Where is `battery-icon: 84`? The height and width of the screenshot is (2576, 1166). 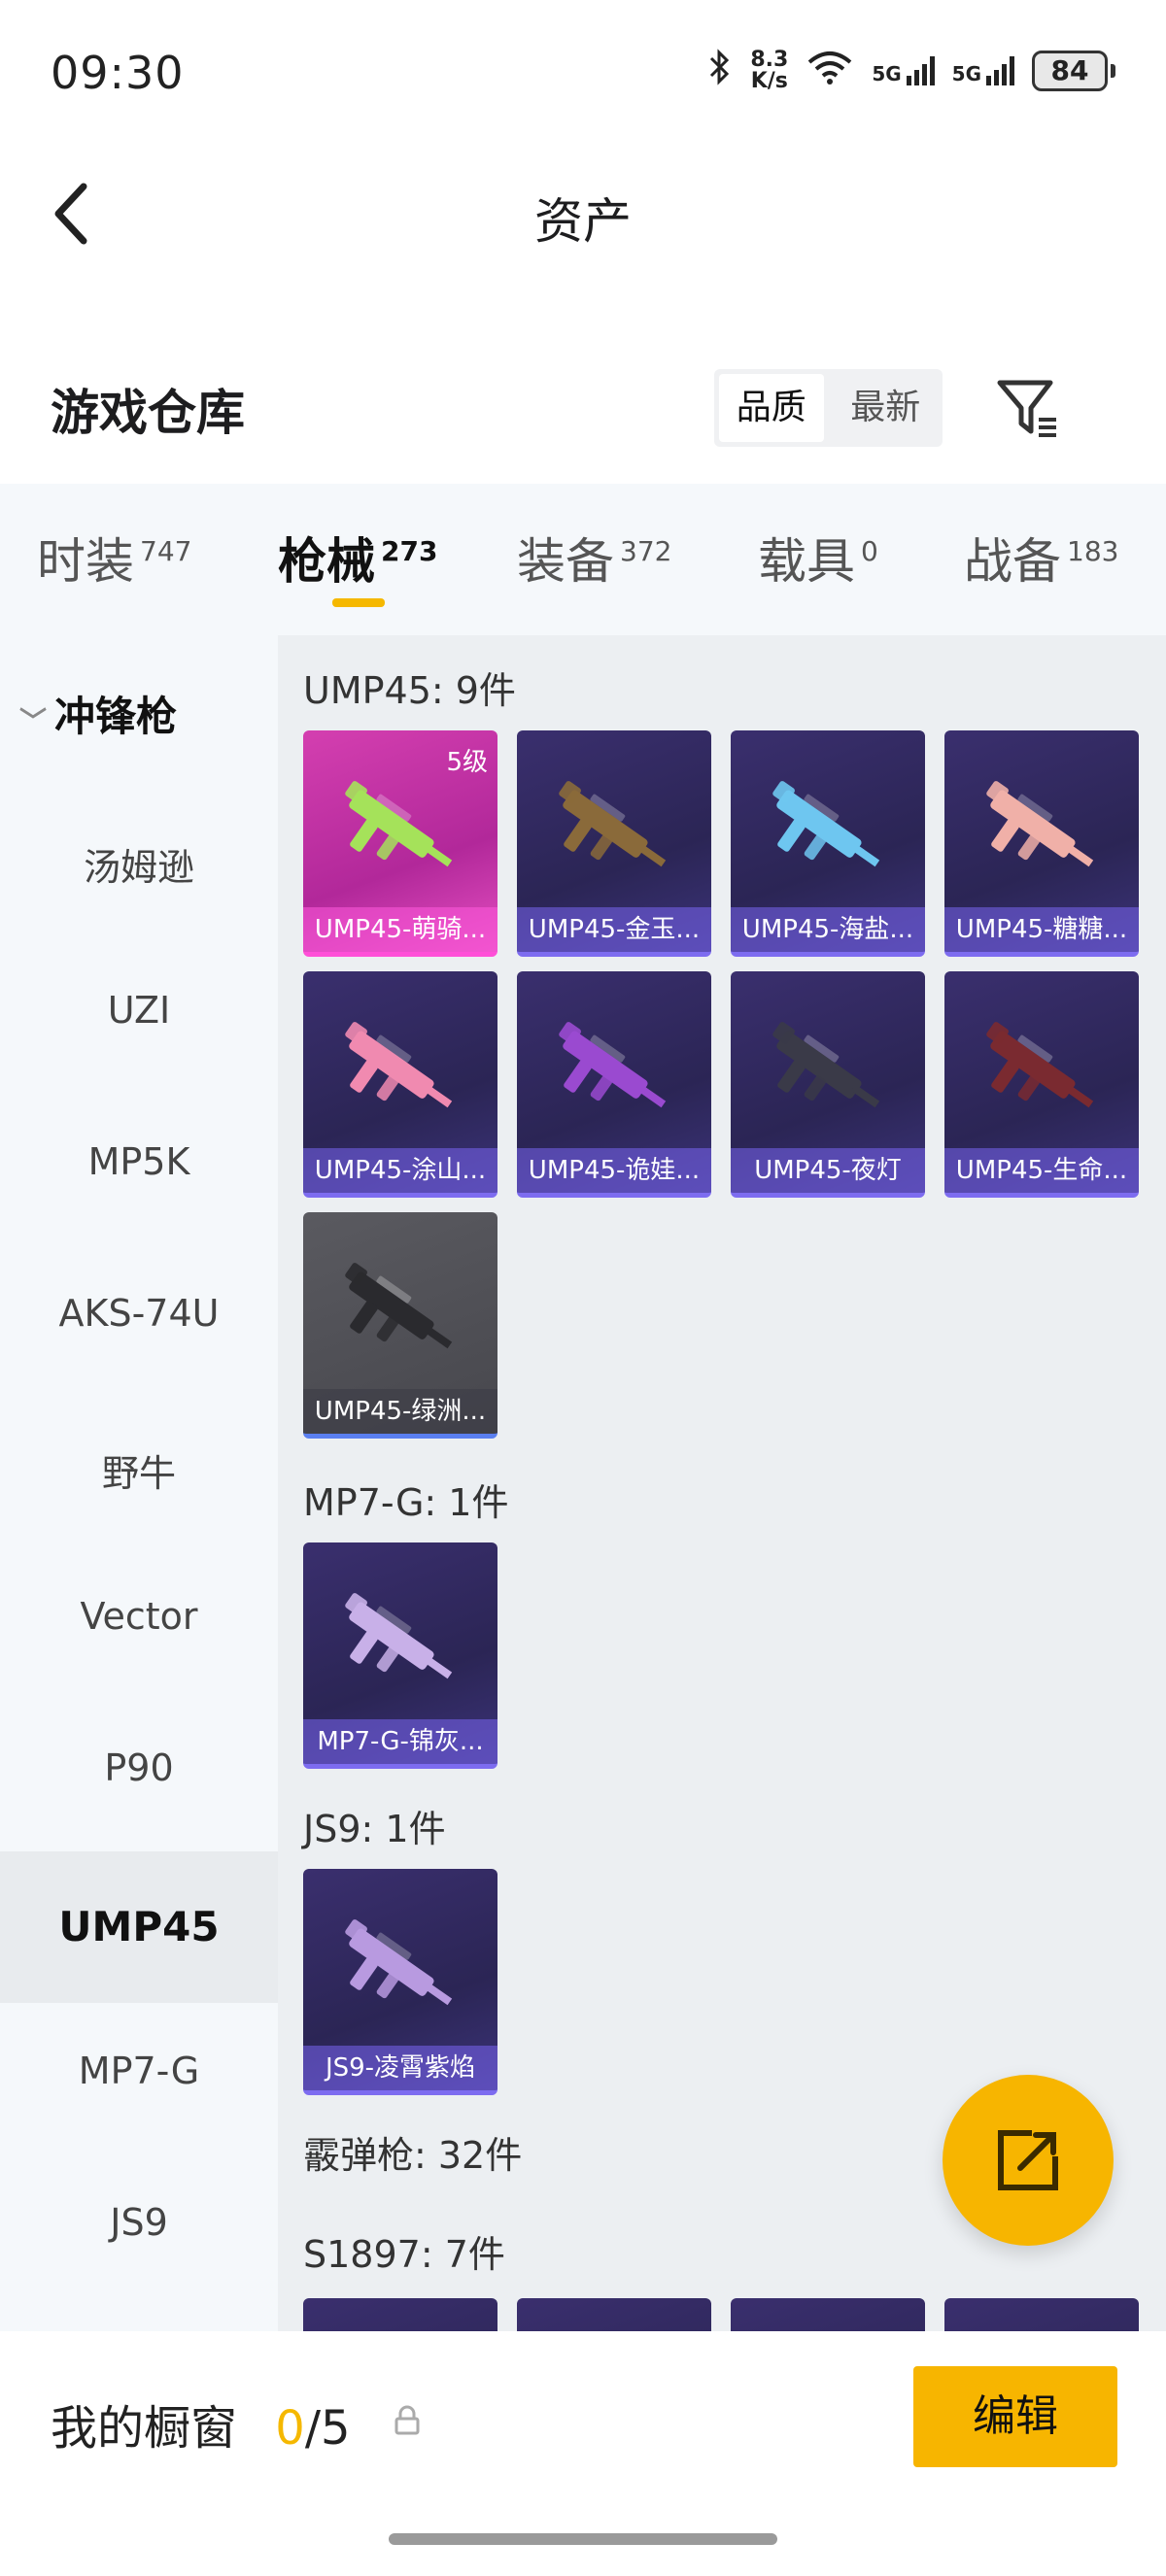 battery-icon: 84 is located at coordinates (1070, 70).